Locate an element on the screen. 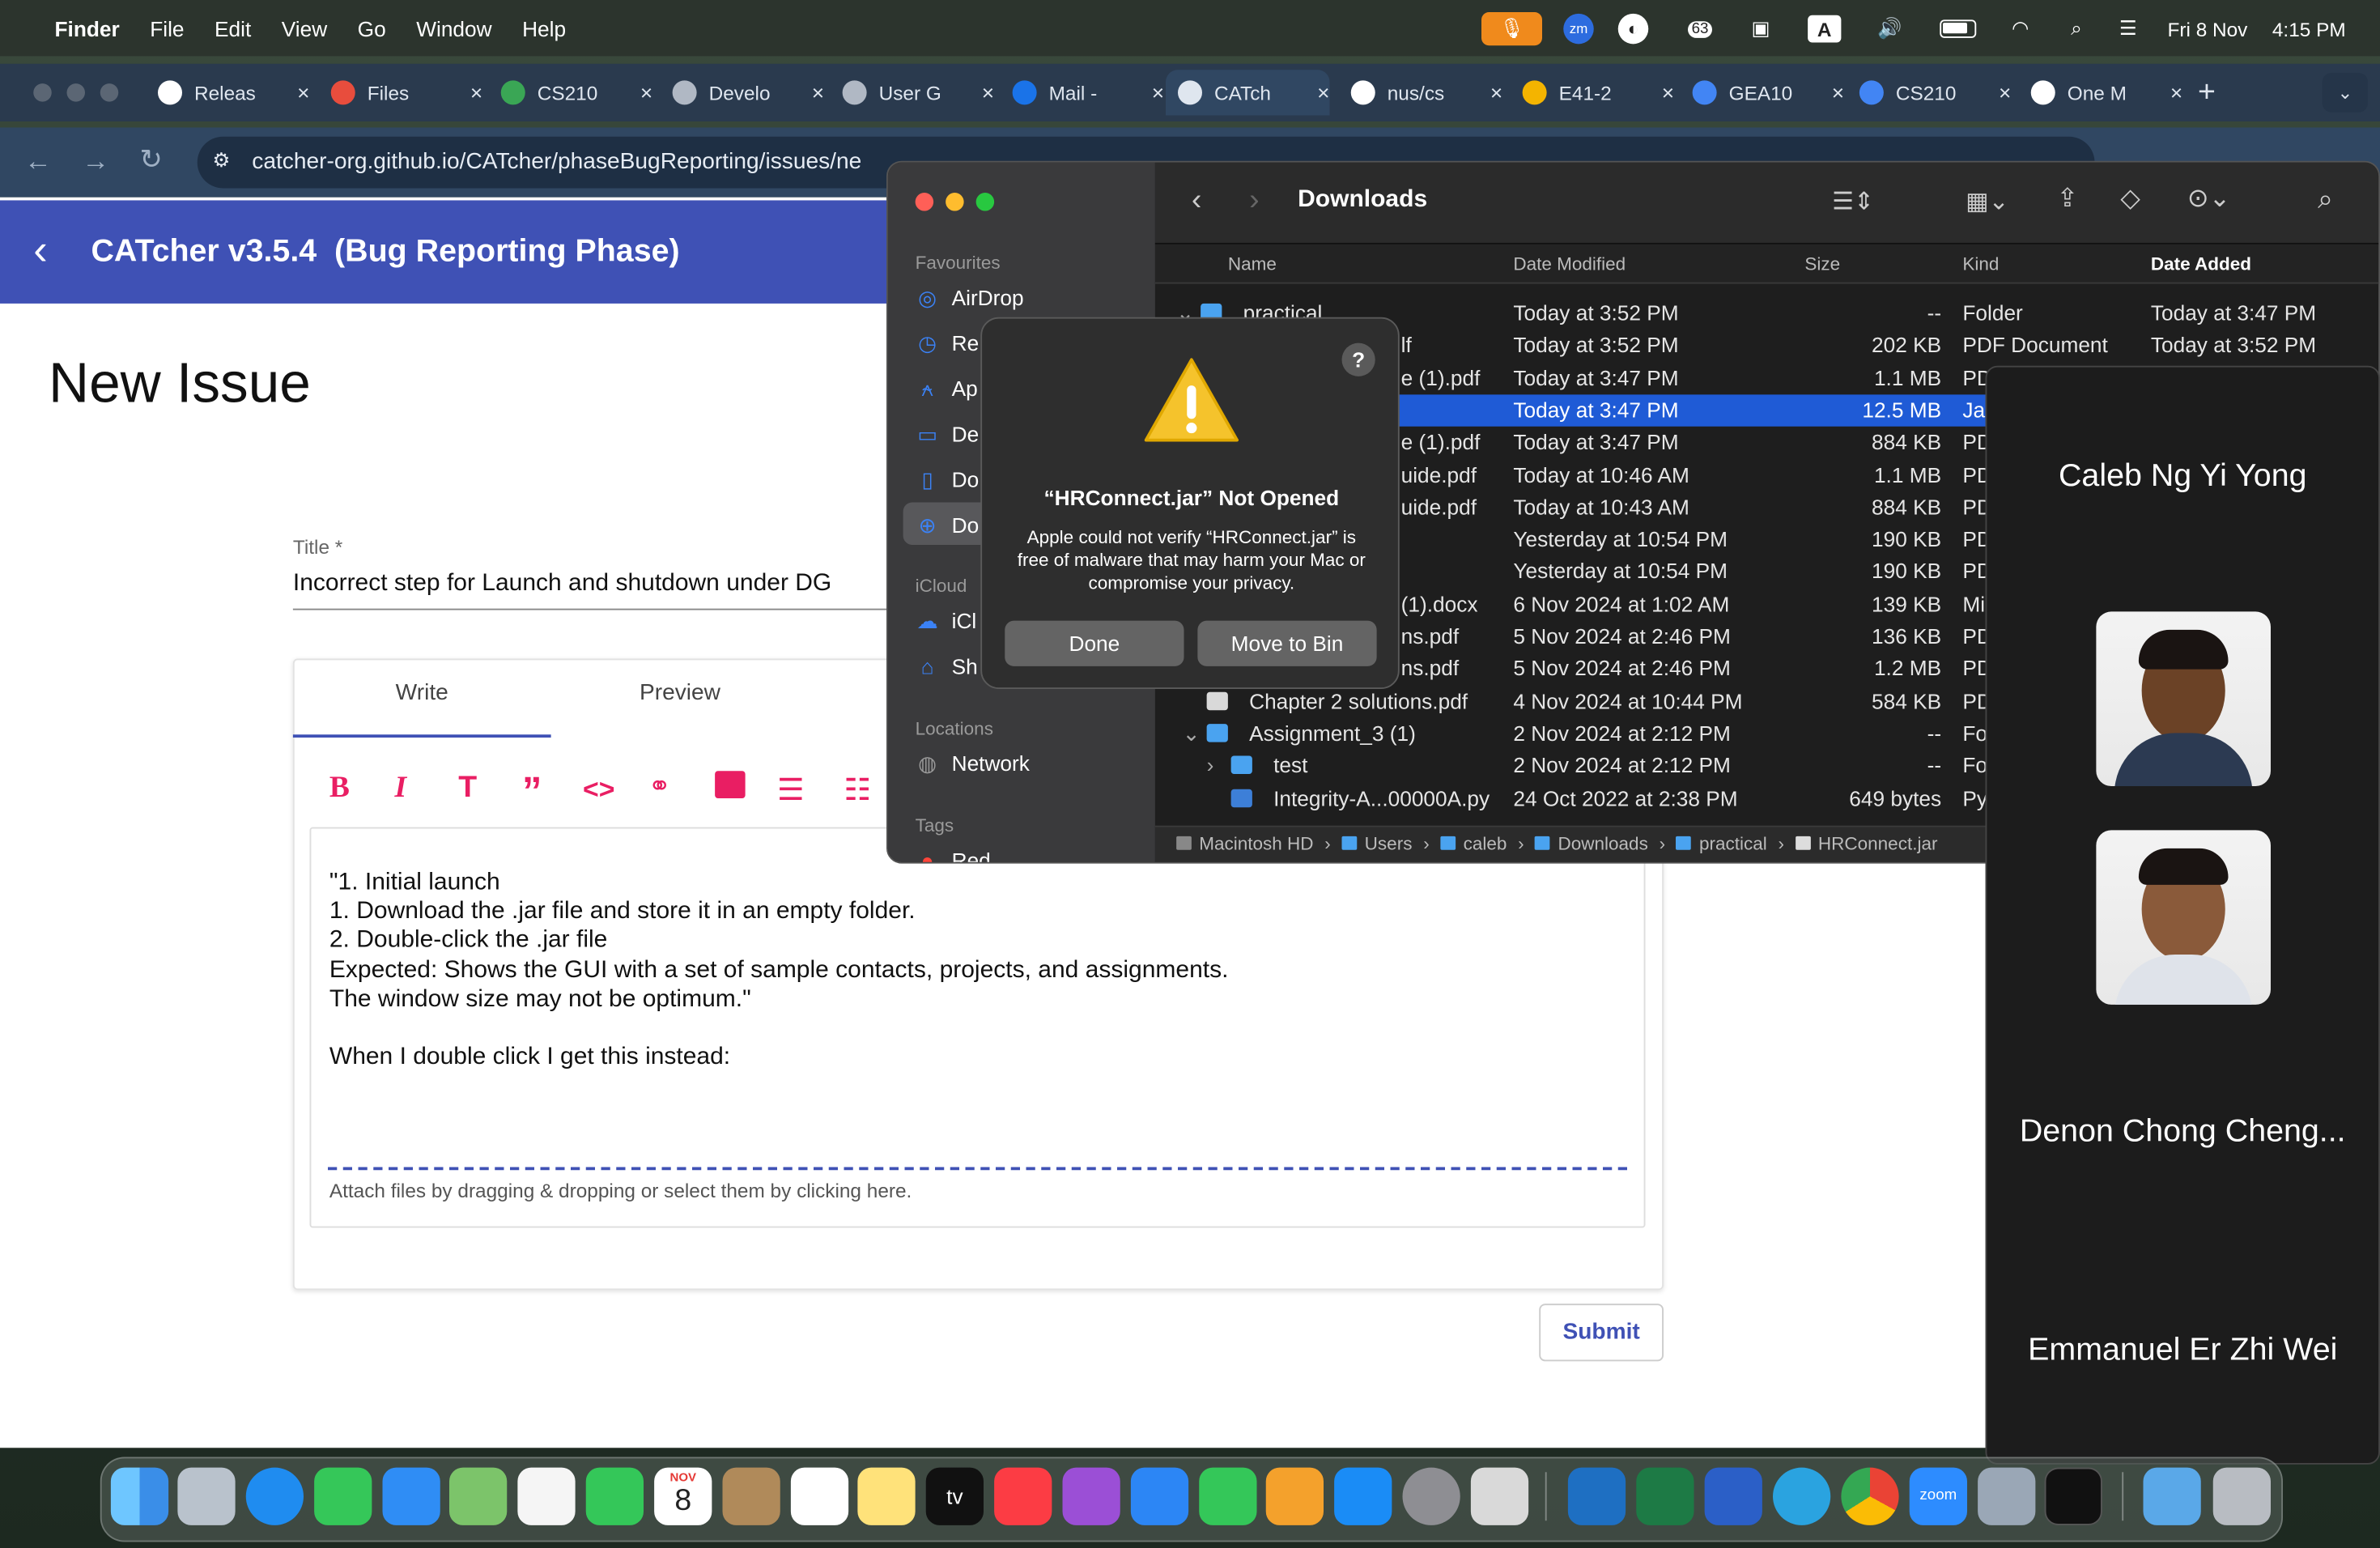 This screenshot has height=1548, width=2380. iphone-mirroring-icon is located at coordinates (1500, 1496).